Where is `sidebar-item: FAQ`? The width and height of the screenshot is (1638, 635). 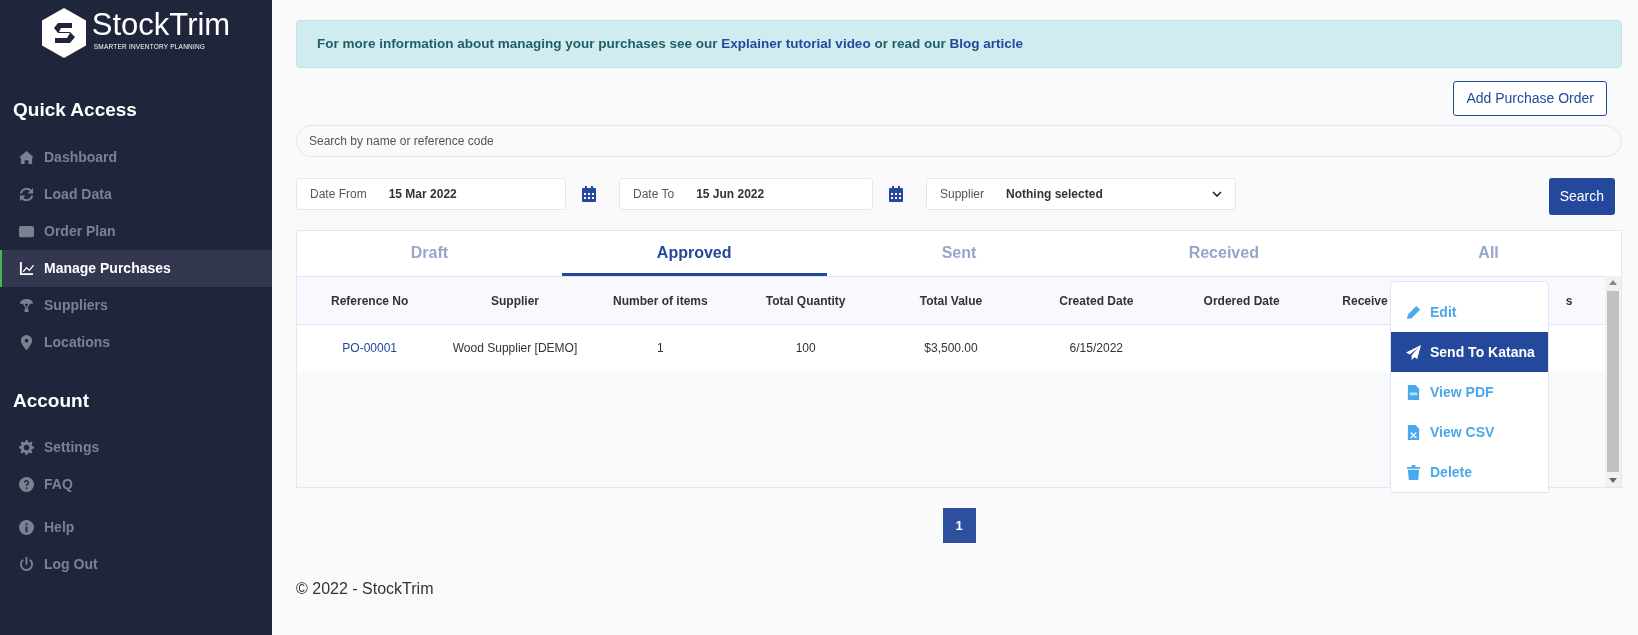
sidebar-item: FAQ is located at coordinates (136, 484).